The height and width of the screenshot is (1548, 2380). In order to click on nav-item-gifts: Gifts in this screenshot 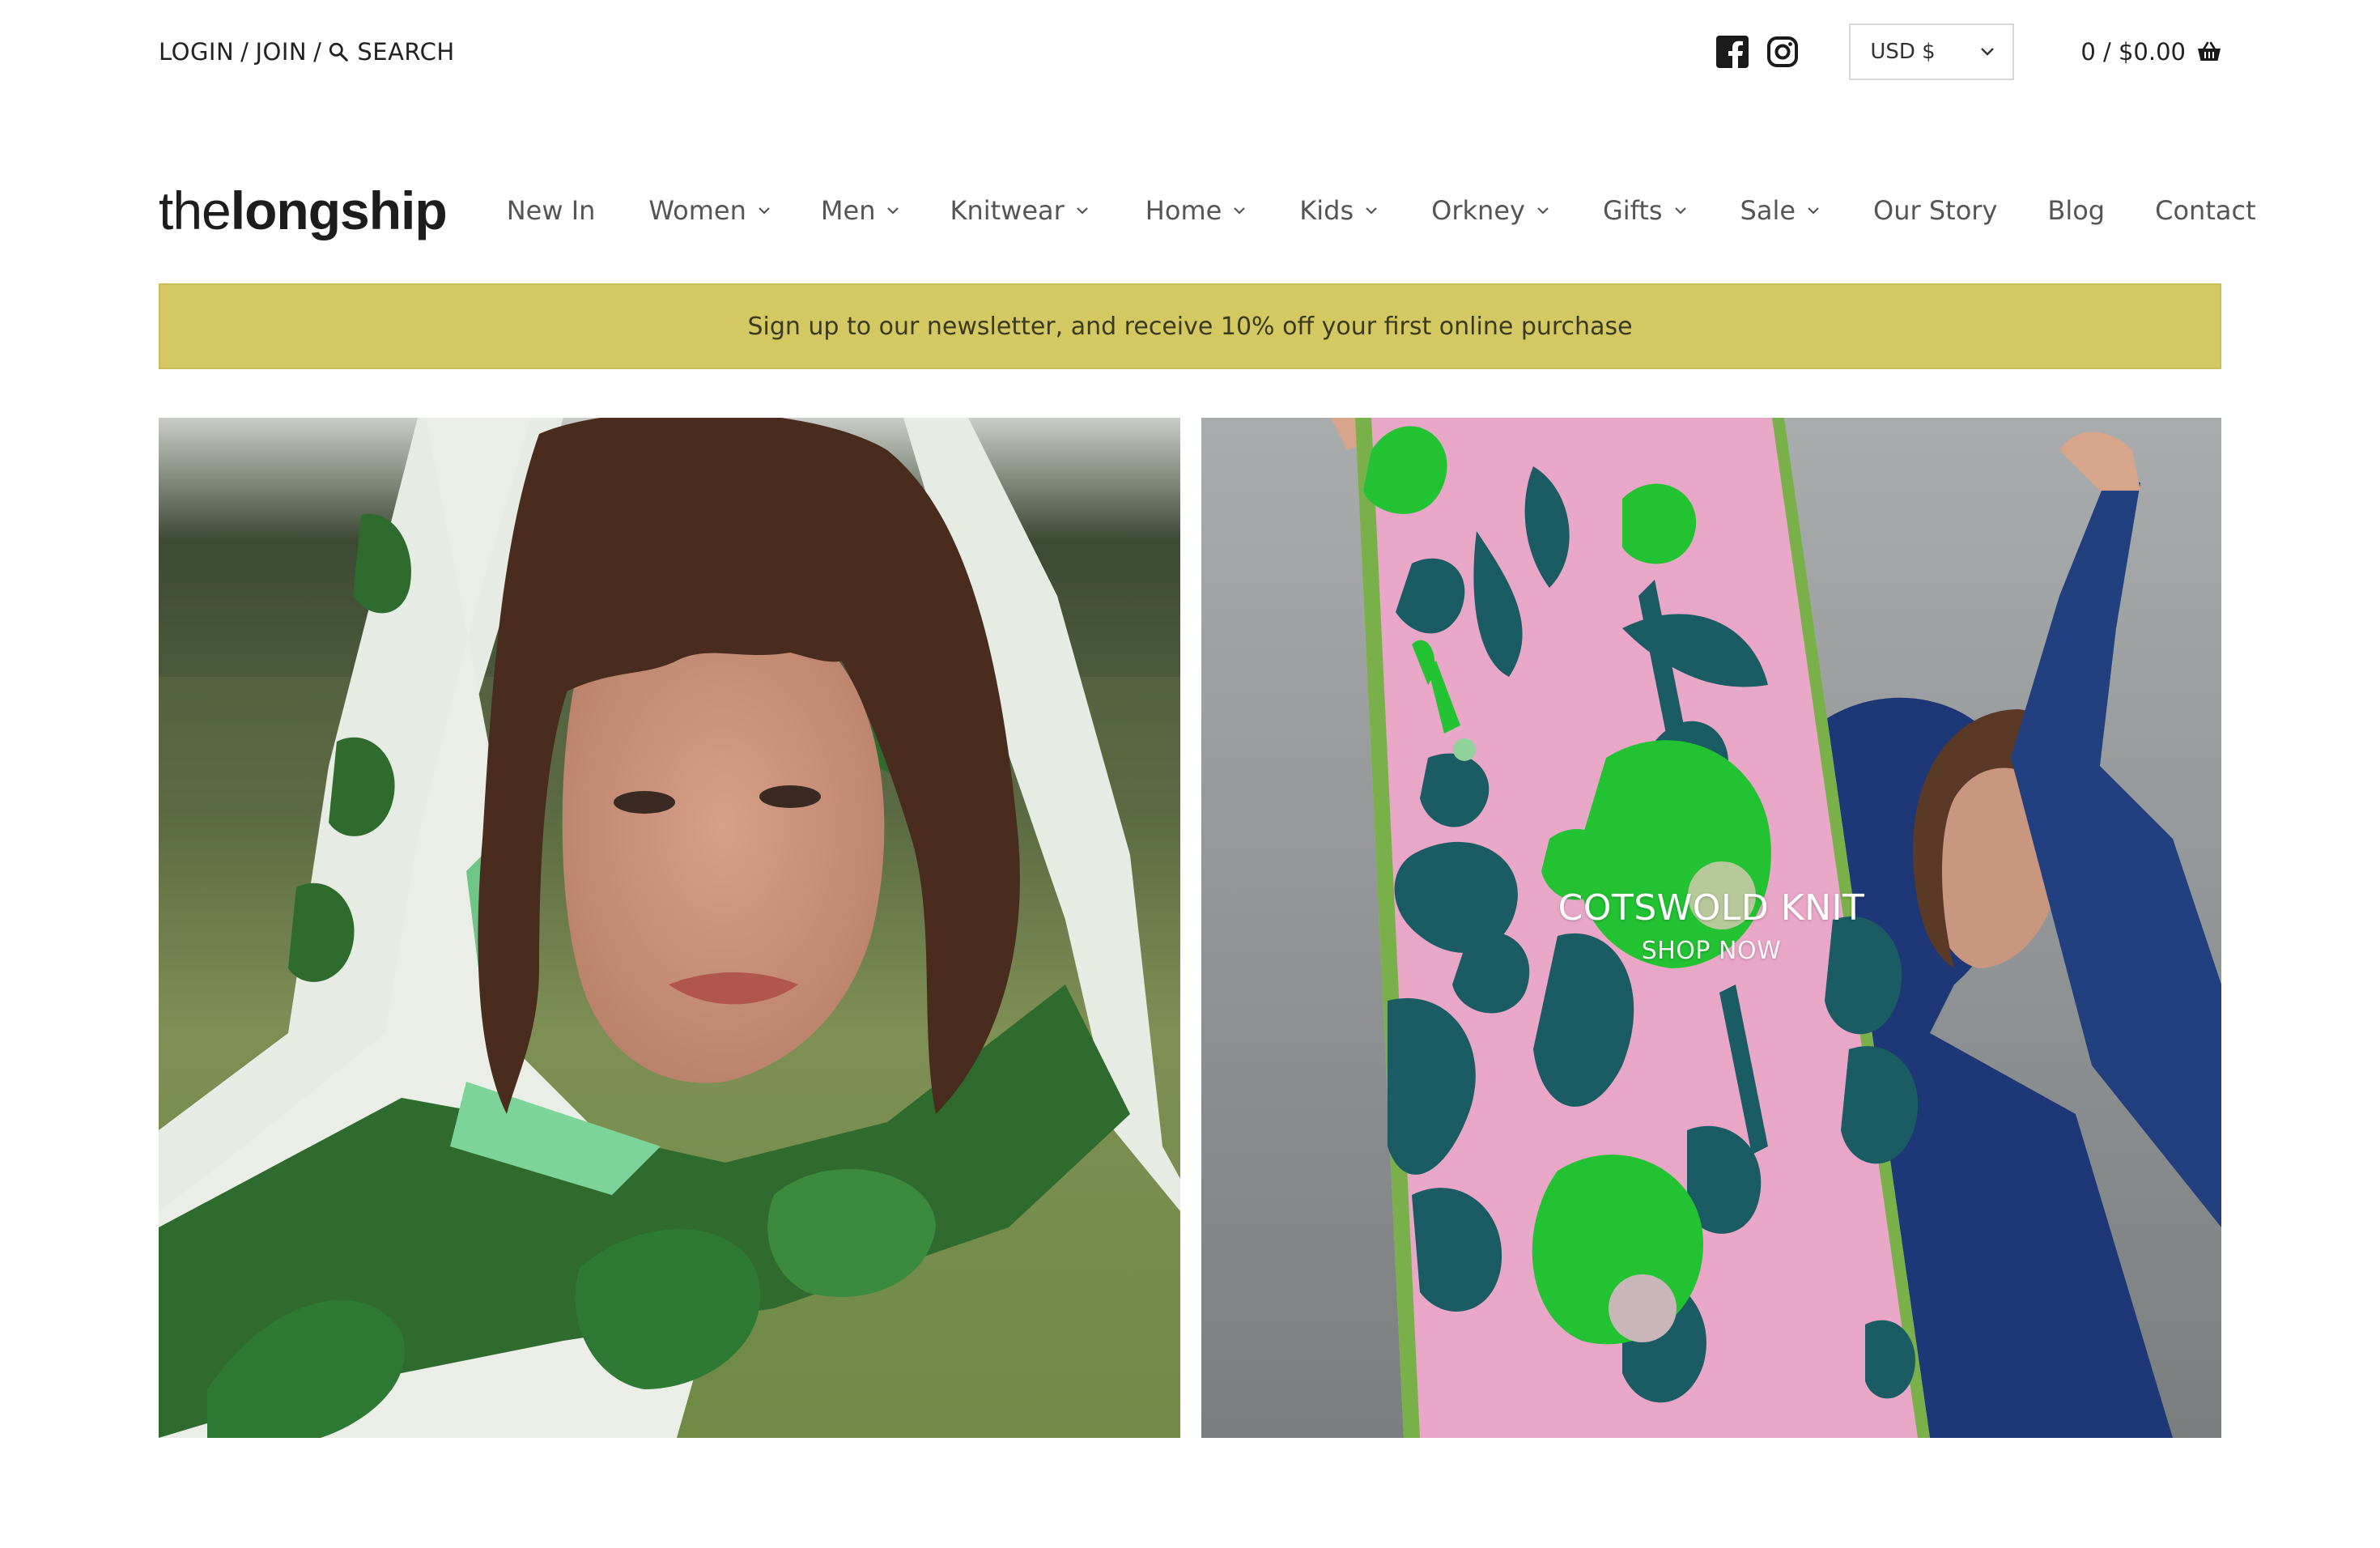, I will do `click(1645, 210)`.